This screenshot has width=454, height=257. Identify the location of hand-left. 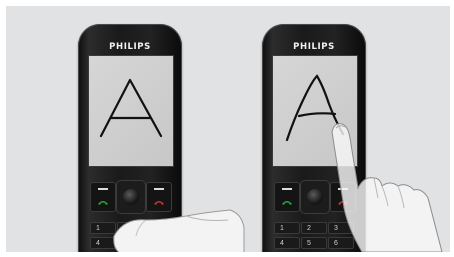
(179, 230).